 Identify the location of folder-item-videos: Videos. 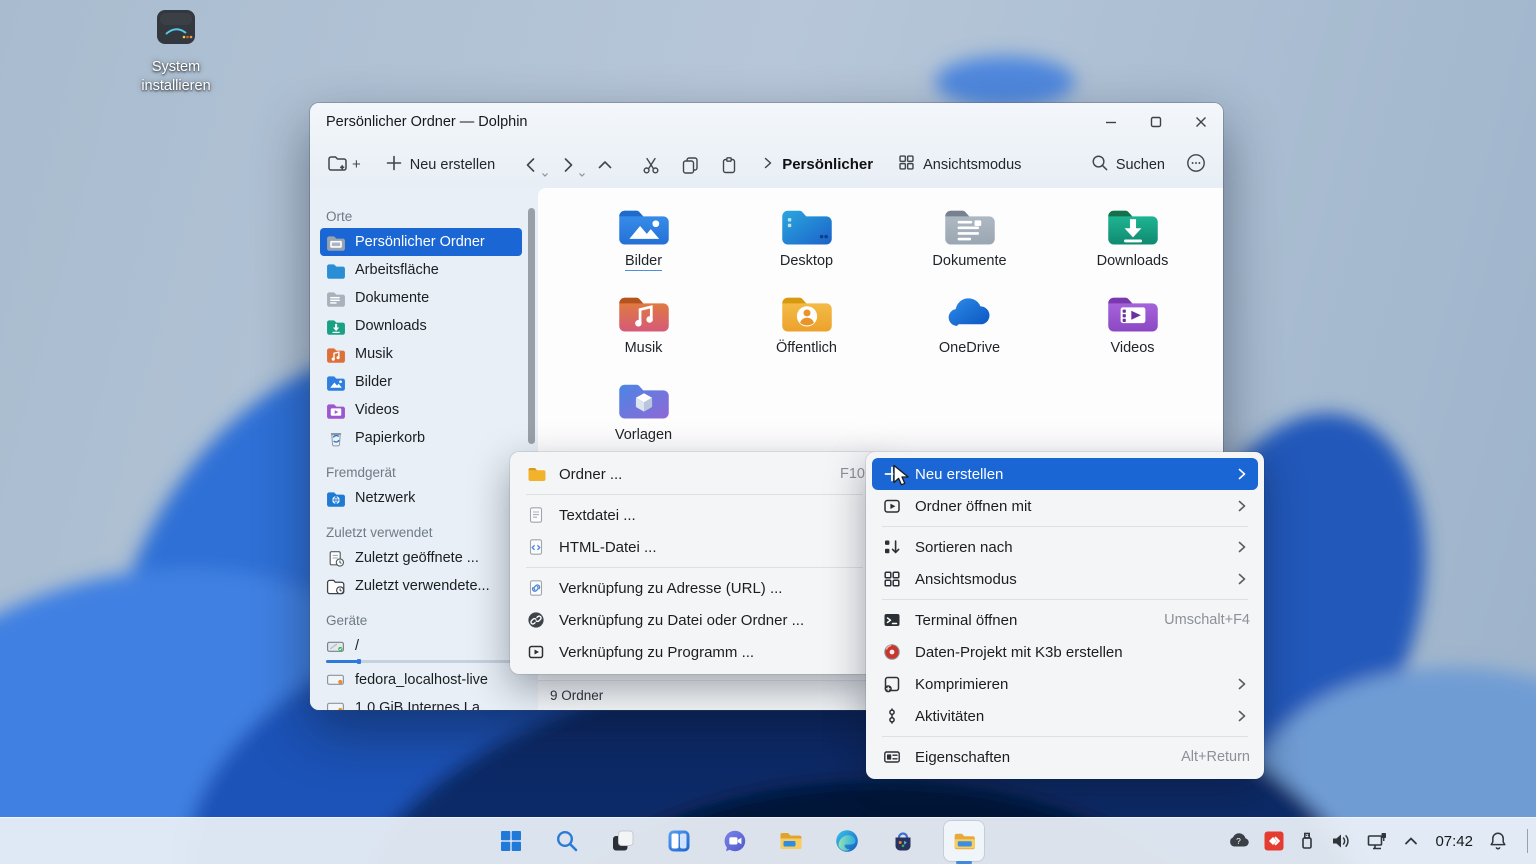
(1132, 332).